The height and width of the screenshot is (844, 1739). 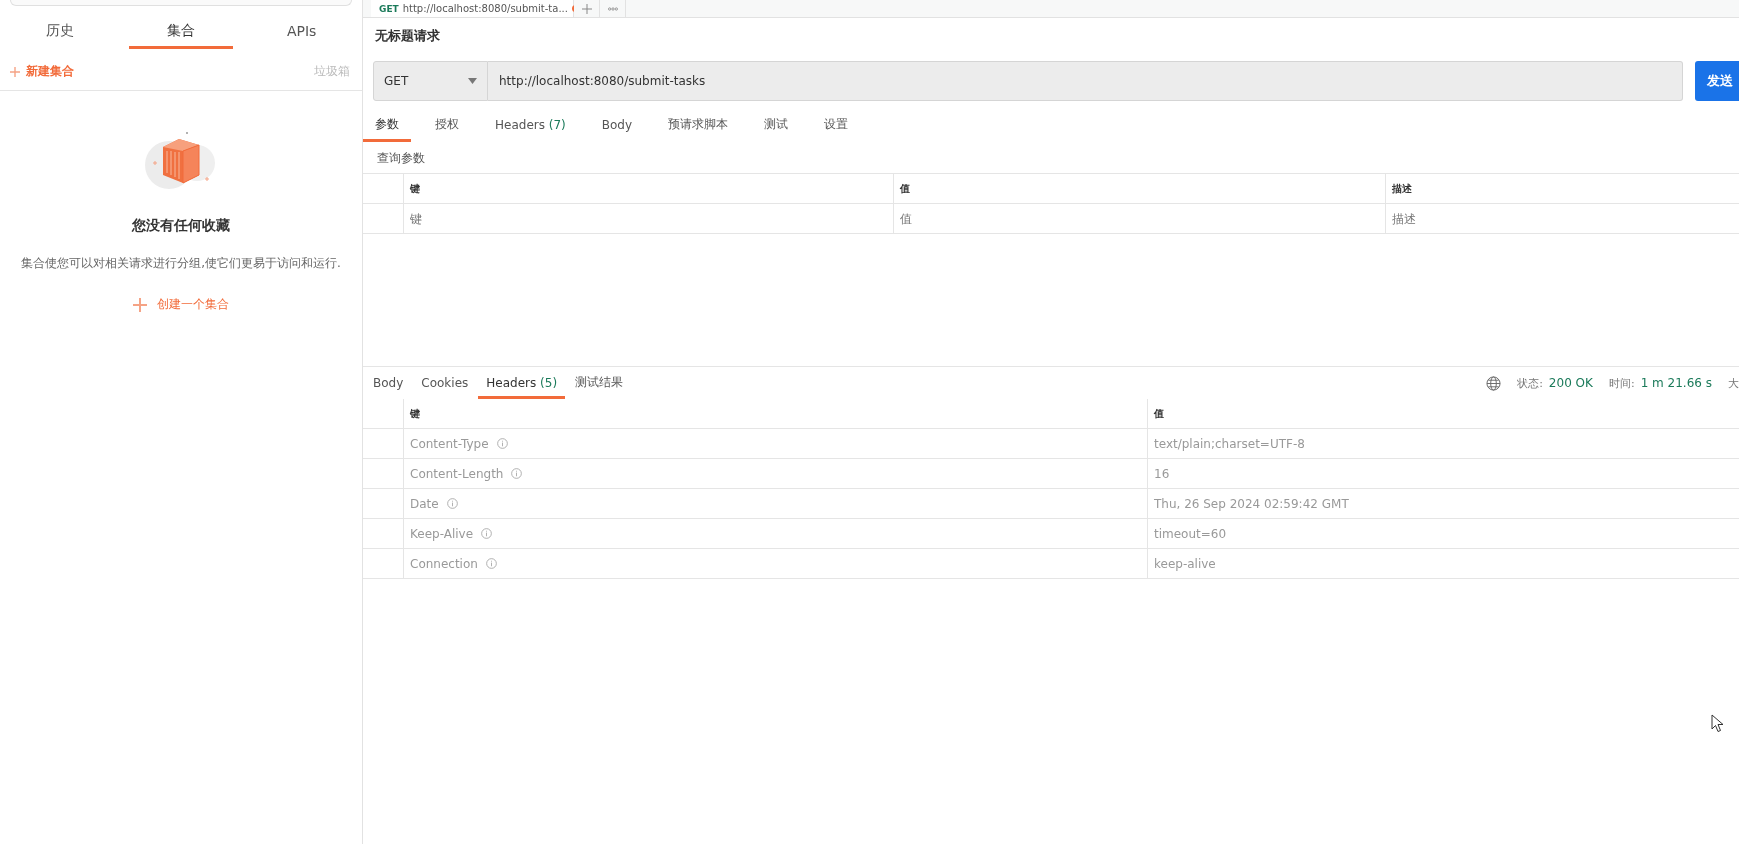 I want to click on header-value: timeout=60, so click(x=1443, y=534).